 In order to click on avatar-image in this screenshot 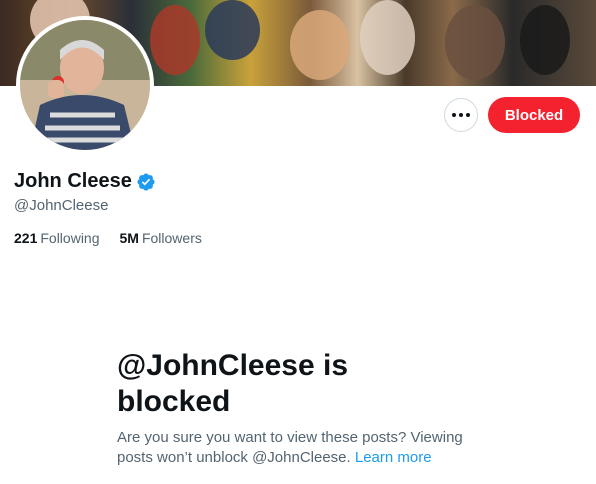, I will do `click(85, 85)`.